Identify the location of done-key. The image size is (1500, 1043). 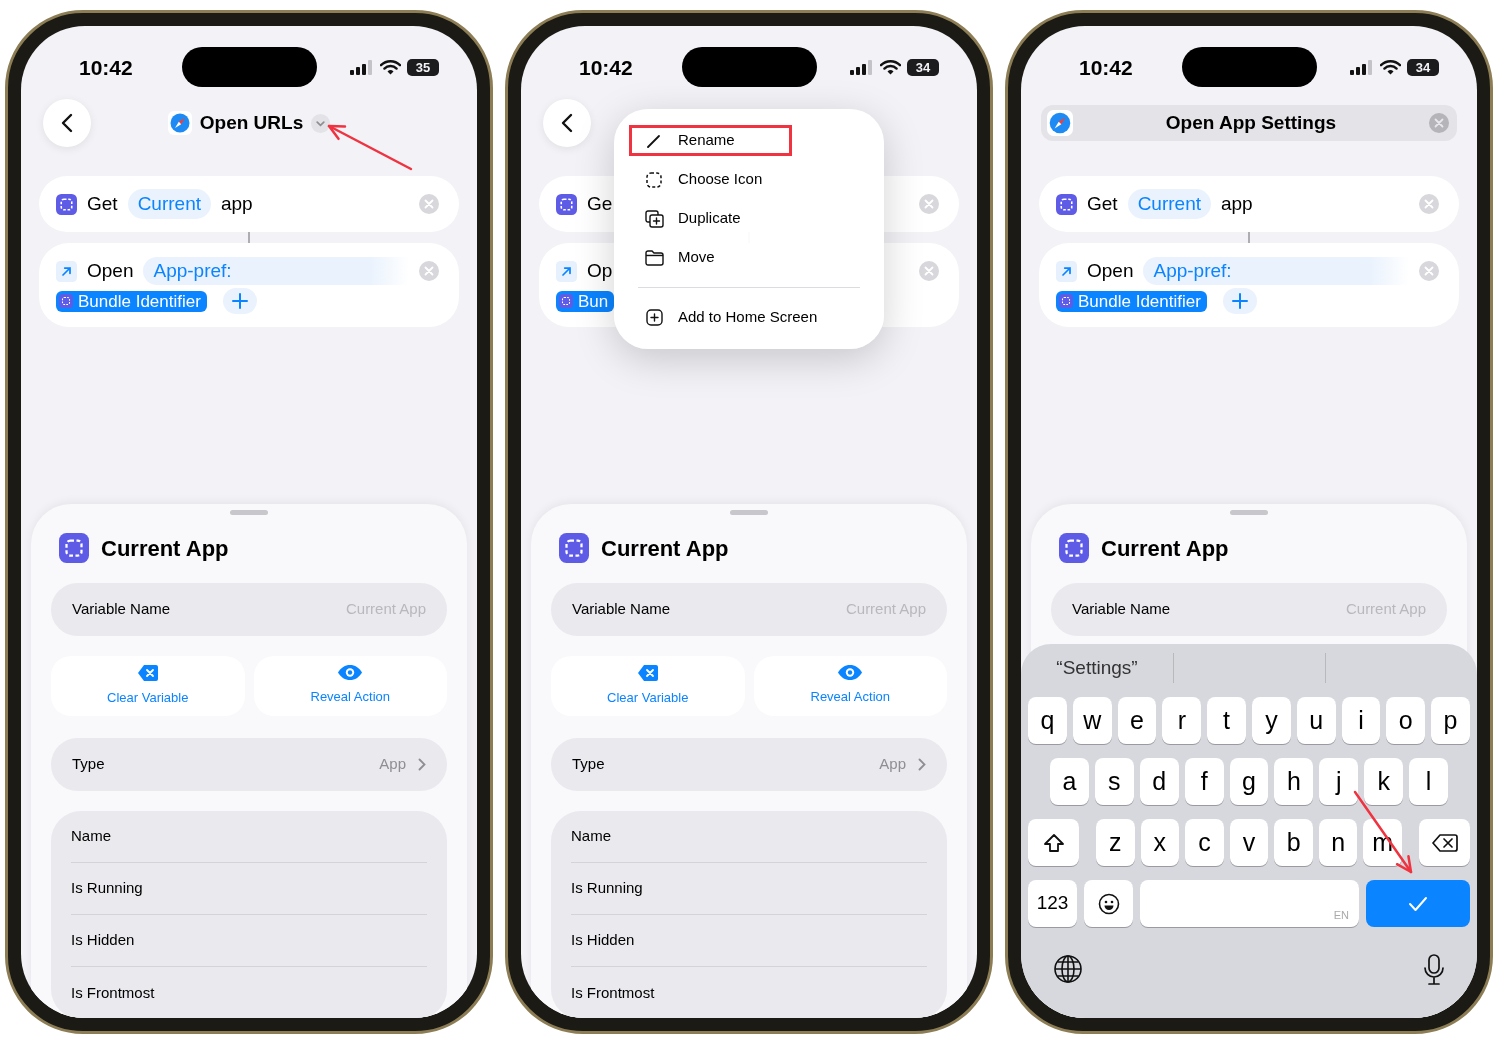
(1418, 903).